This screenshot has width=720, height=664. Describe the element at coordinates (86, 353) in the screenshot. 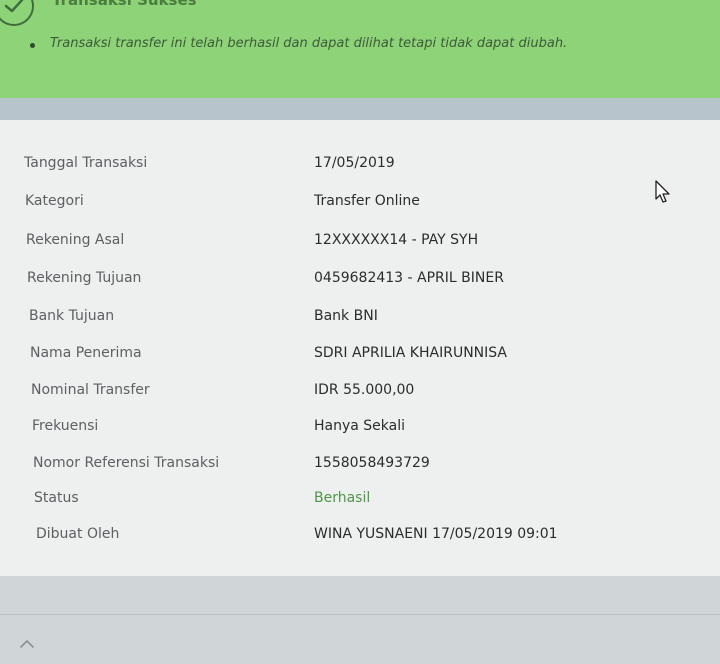

I see `detail-label: Nama Penerima` at that location.